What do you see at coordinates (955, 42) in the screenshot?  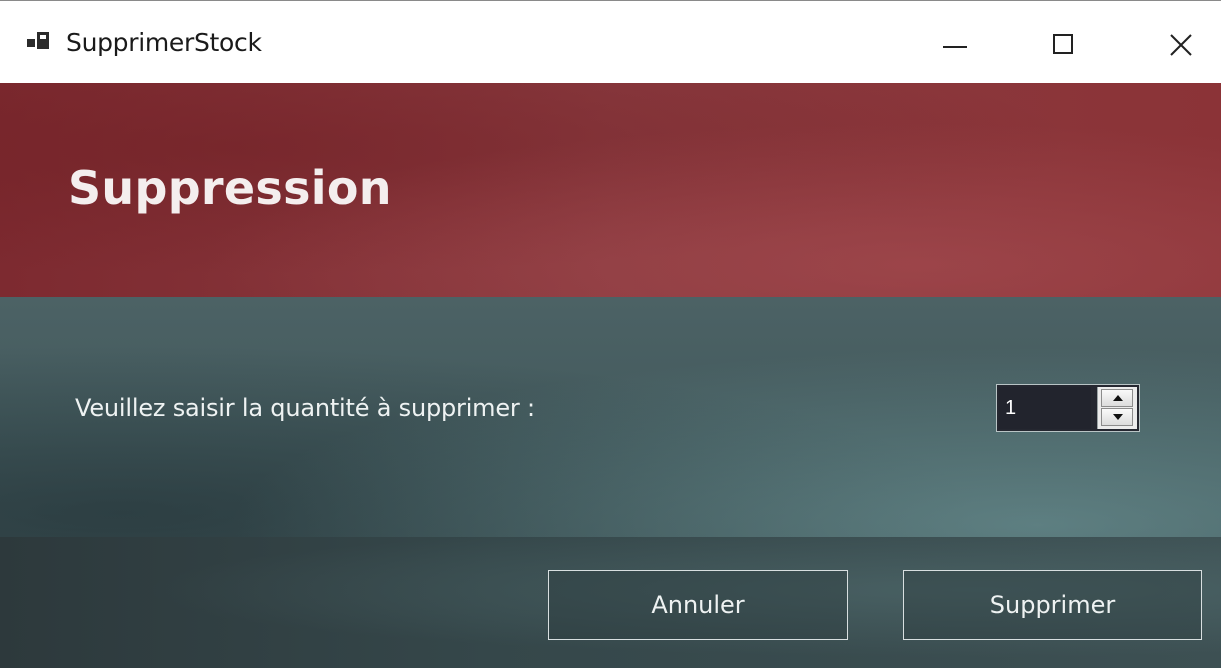 I see `minimize-button` at bounding box center [955, 42].